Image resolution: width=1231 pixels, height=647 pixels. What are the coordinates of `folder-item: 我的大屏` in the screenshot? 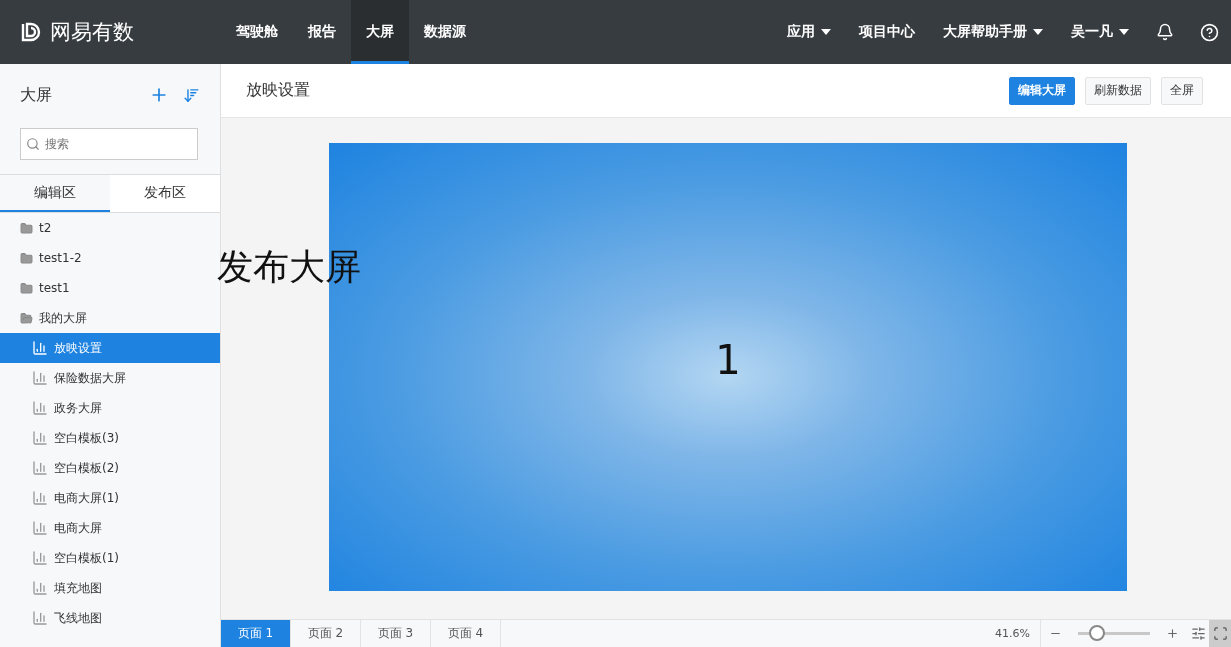 It's located at (110, 318).